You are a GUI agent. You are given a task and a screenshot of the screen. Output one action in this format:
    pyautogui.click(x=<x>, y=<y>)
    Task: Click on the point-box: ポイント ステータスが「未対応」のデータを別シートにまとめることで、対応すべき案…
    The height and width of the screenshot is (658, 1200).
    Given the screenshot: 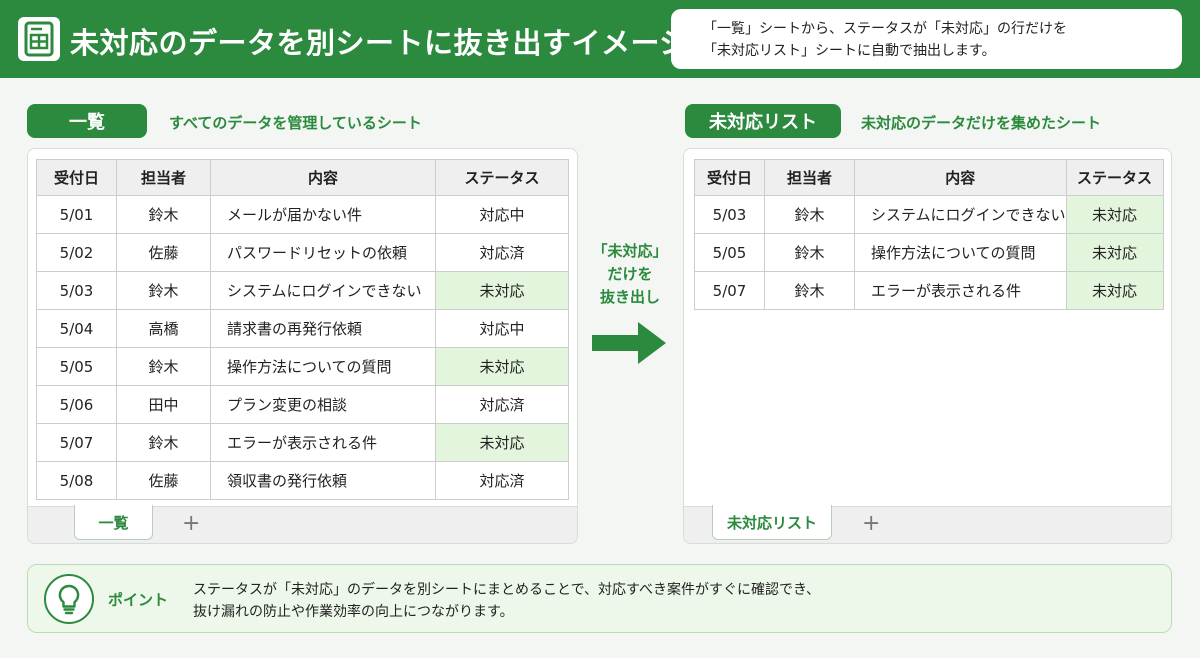 What is the action you would take?
    pyautogui.click(x=599, y=598)
    